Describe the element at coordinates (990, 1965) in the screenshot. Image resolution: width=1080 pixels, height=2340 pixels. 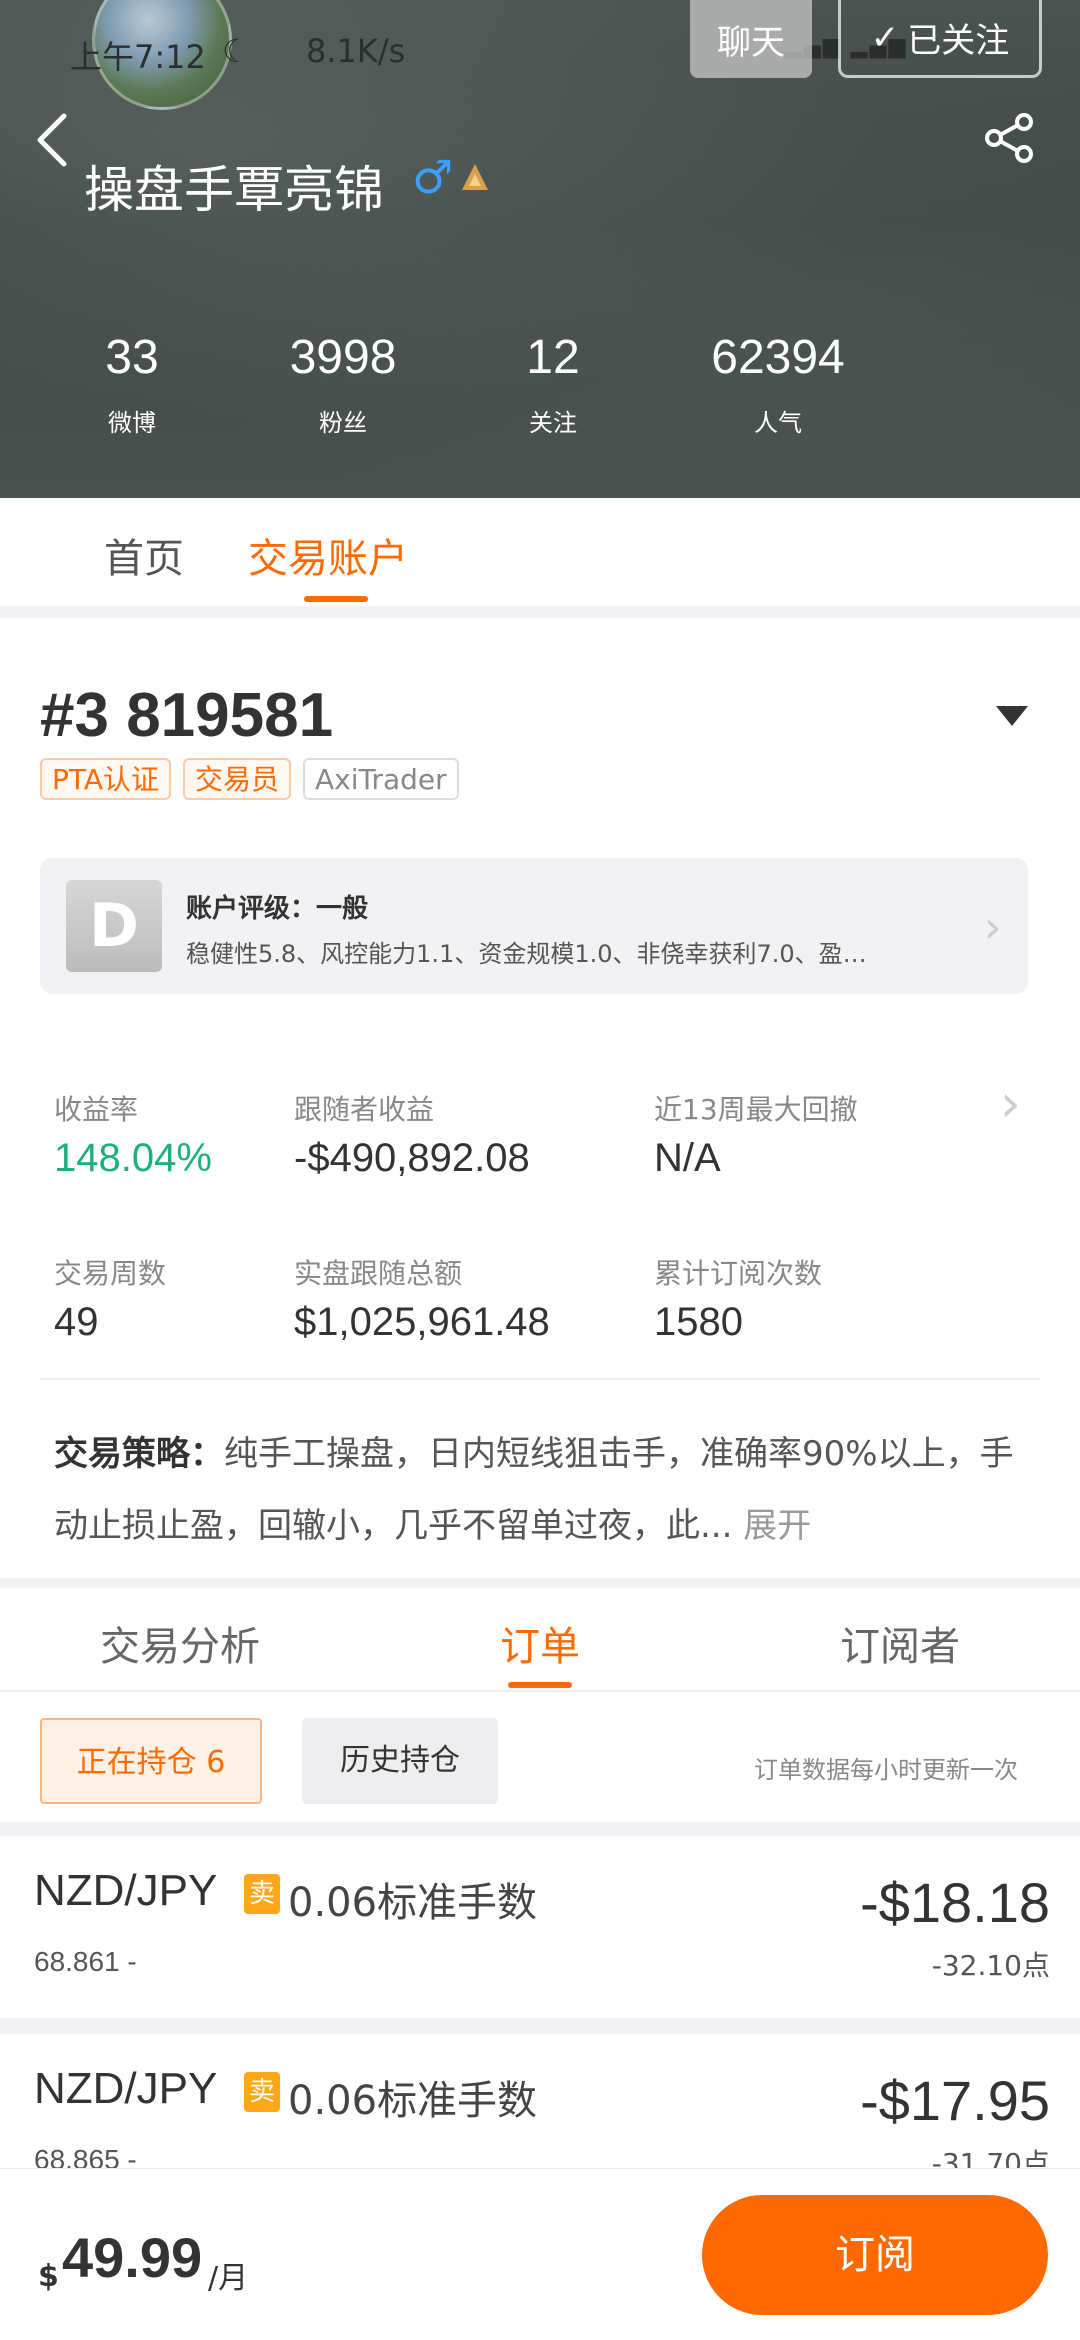
I see `order-points: -32.10点` at that location.